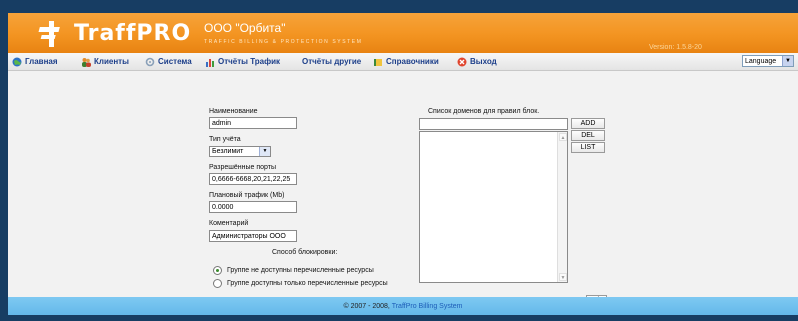  I want to click on menu-label: Справочники, so click(412, 61).